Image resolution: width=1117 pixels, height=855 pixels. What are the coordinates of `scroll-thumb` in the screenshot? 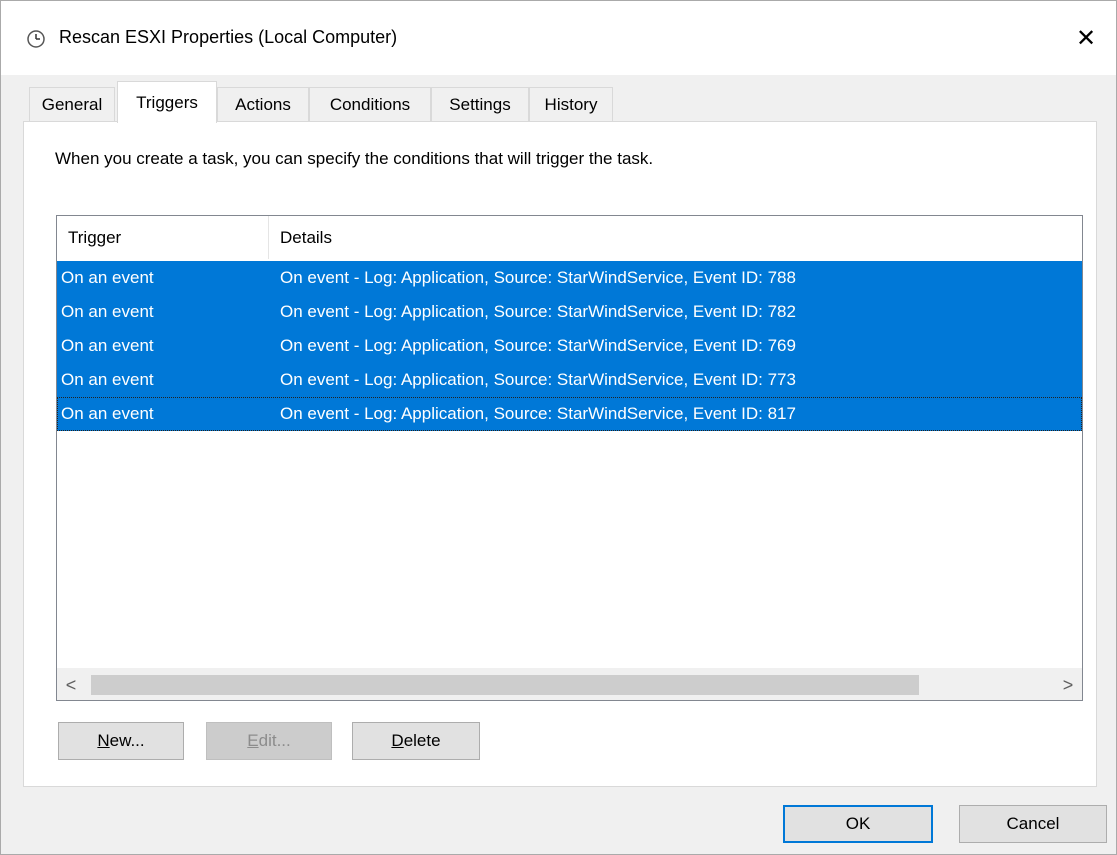 It's located at (505, 685).